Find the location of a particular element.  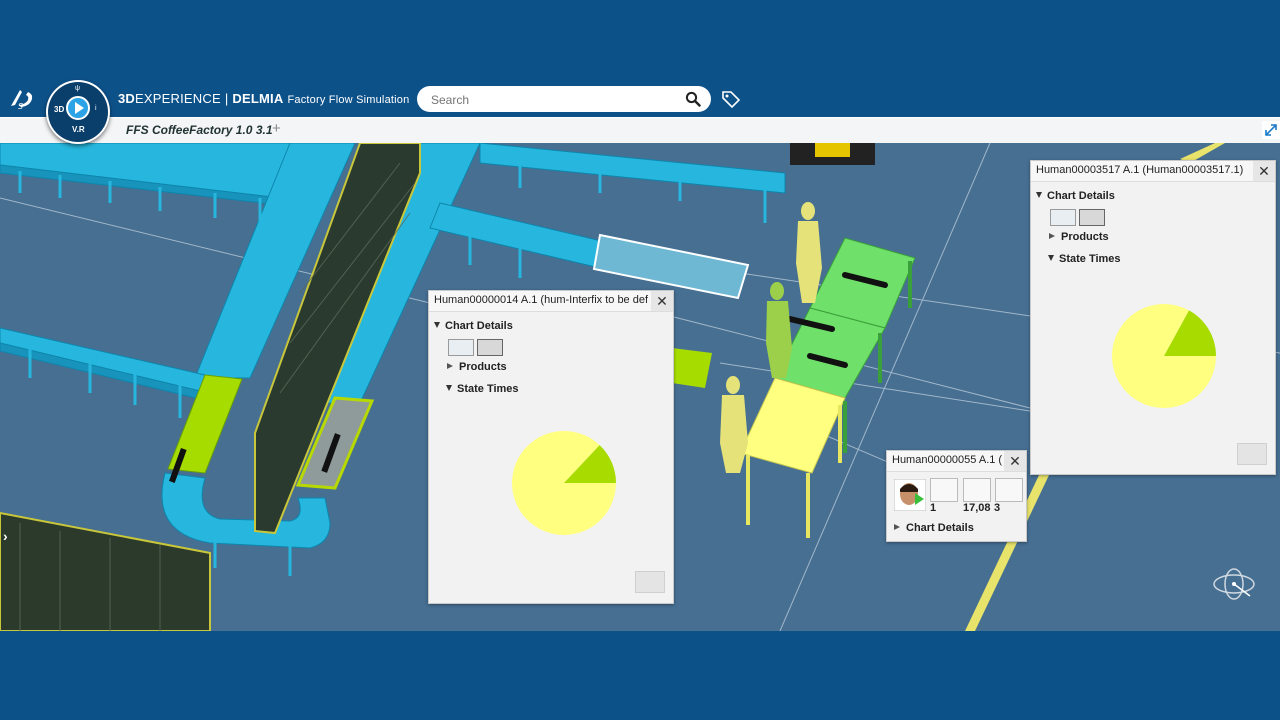

panel-title: Human00003517 A.1 (Human00003517.1) is located at coordinates (1140, 170).